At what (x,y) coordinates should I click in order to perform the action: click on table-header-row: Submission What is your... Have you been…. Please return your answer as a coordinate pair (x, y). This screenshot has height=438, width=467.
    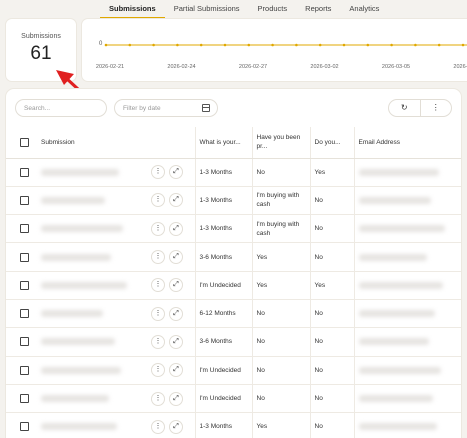
    Looking at the image, I should click on (233, 143).